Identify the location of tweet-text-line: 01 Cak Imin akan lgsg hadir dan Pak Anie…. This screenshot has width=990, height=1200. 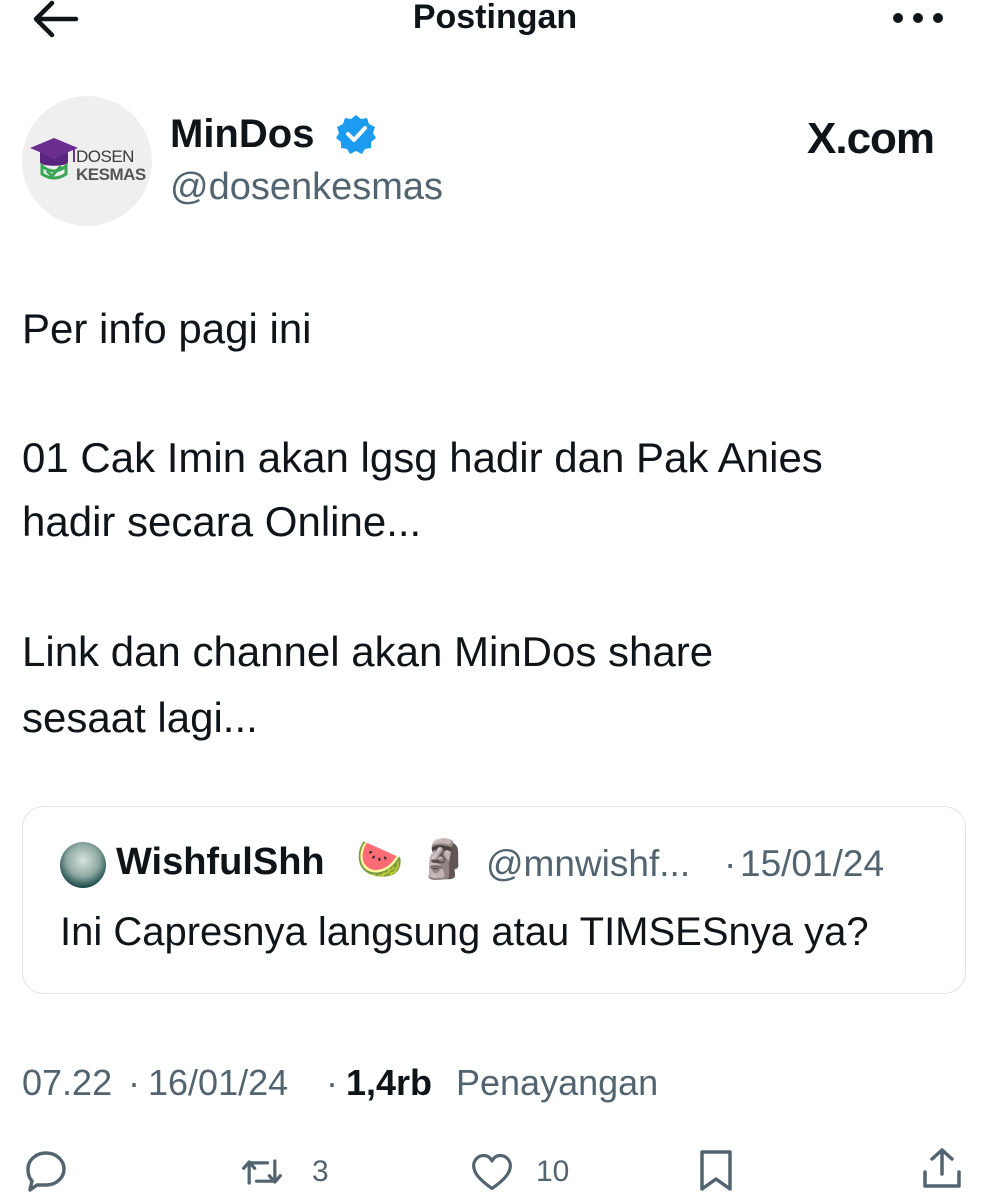
(422, 457).